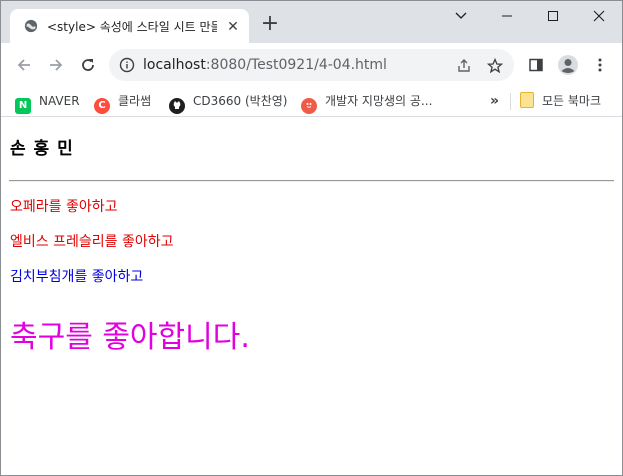  Describe the element at coordinates (270, 24) in the screenshot. I see `new-tab-button: +` at that location.